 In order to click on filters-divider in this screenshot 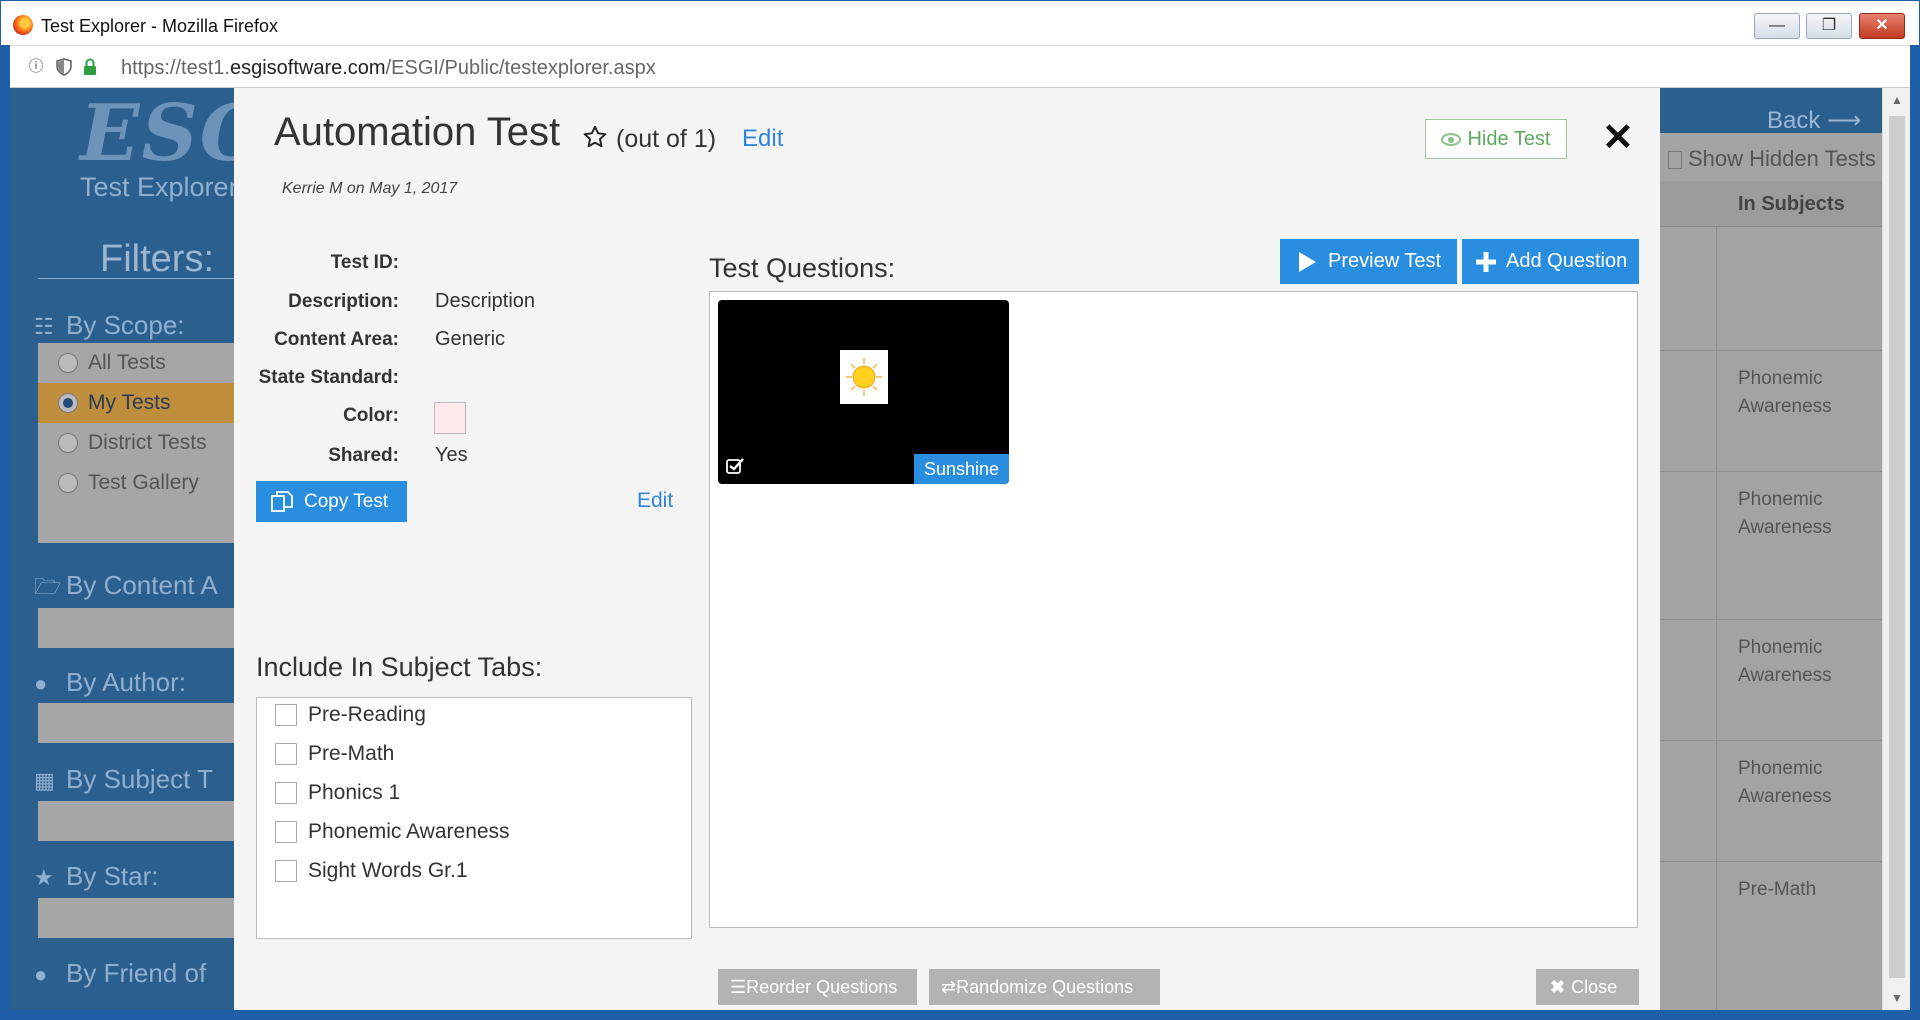, I will do `click(143, 278)`.